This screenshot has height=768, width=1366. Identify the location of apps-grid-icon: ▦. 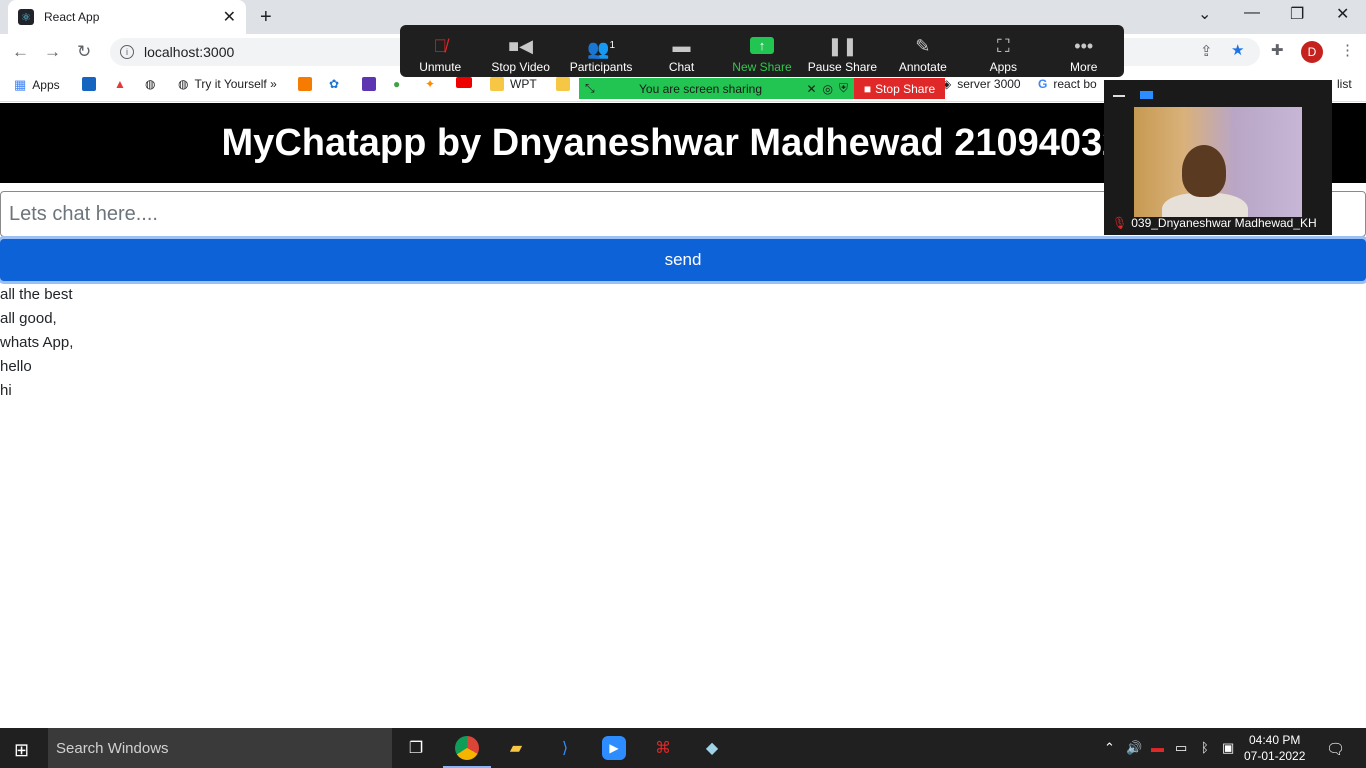
(20, 84).